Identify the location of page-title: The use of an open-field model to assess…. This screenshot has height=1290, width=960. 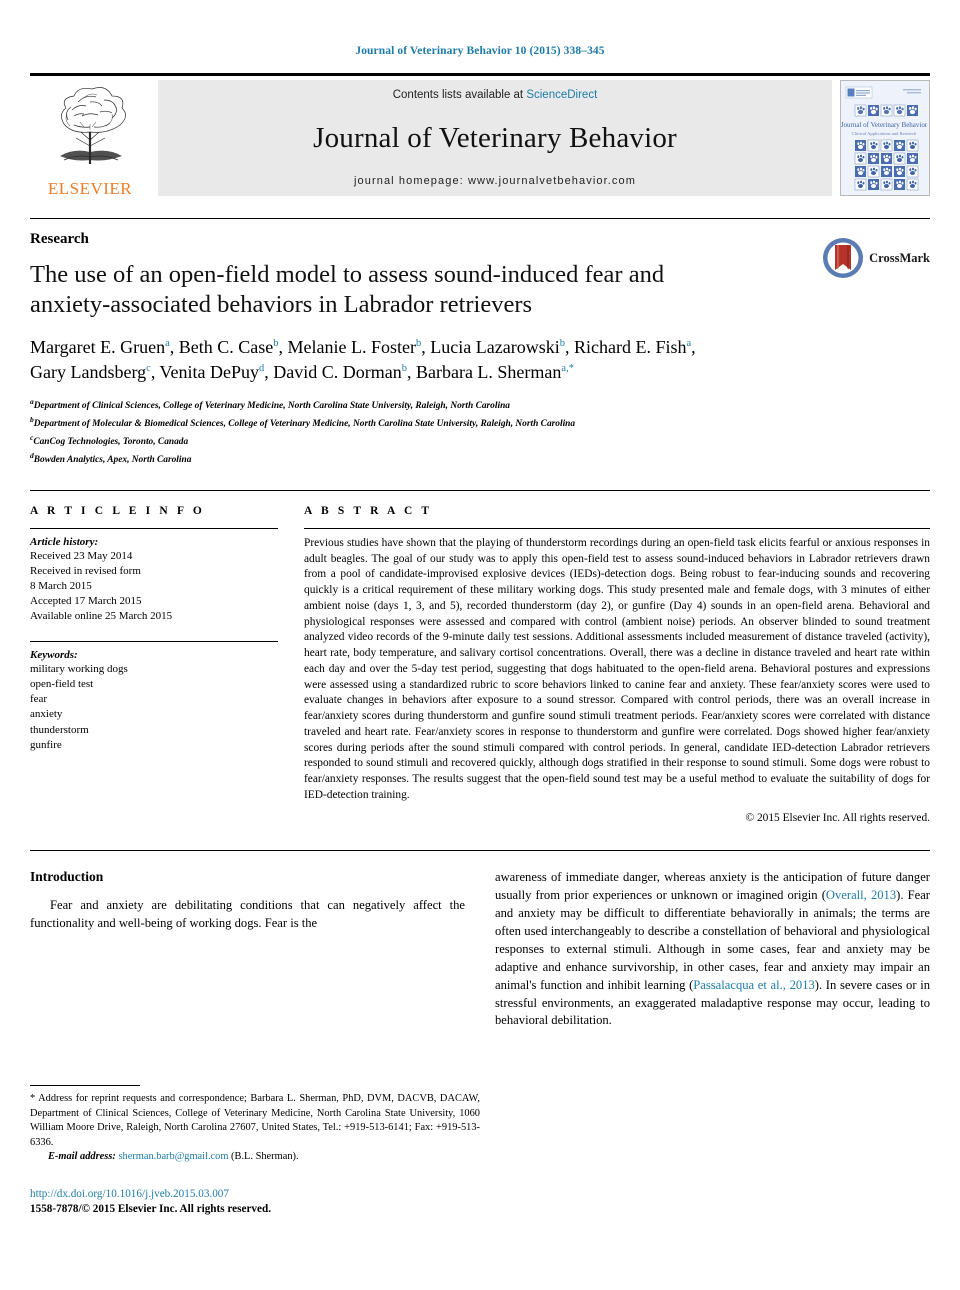
(347, 290).